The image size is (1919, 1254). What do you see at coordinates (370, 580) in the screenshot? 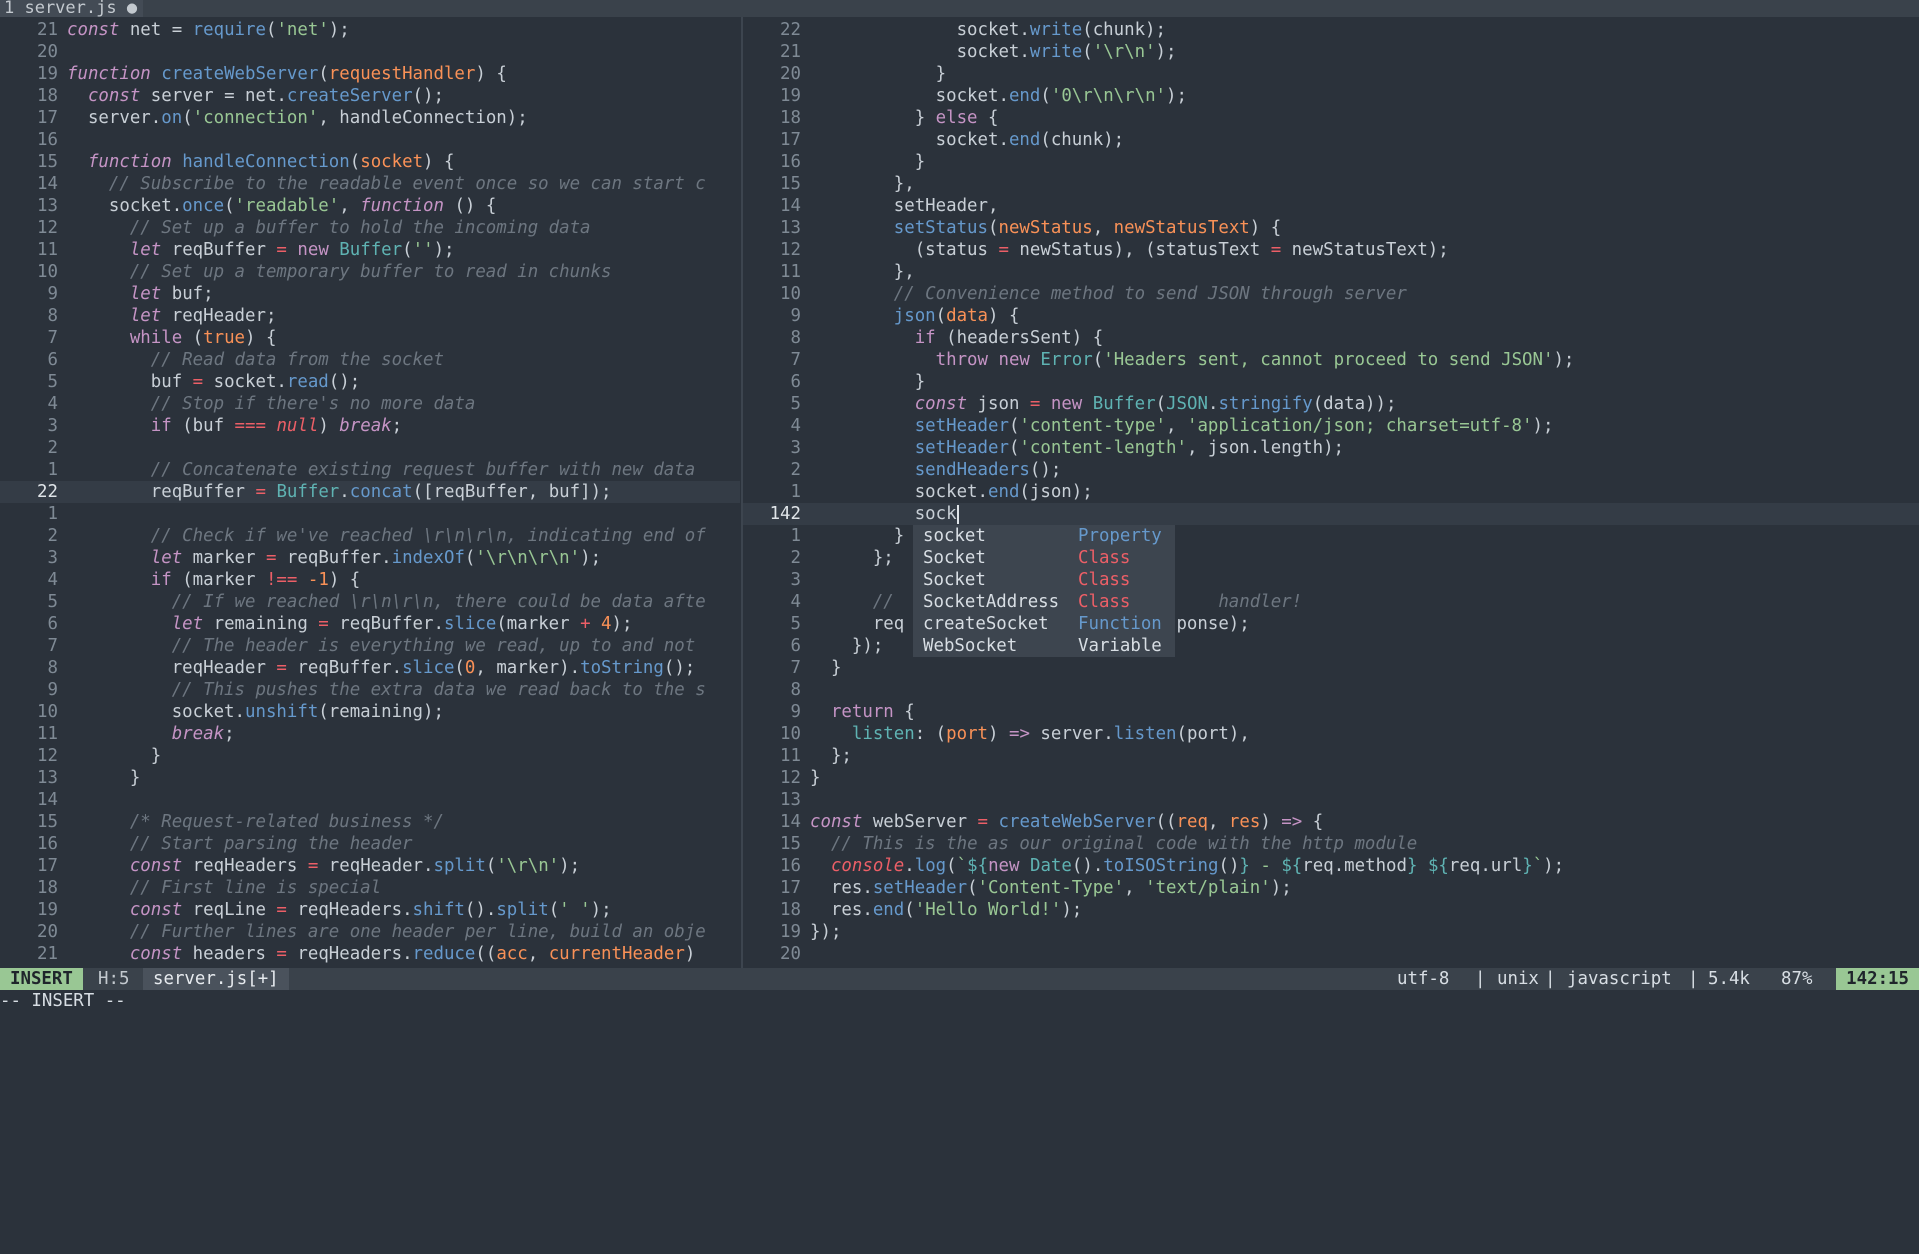
I see `code-line: 4 if (marker !== -1) {` at bounding box center [370, 580].